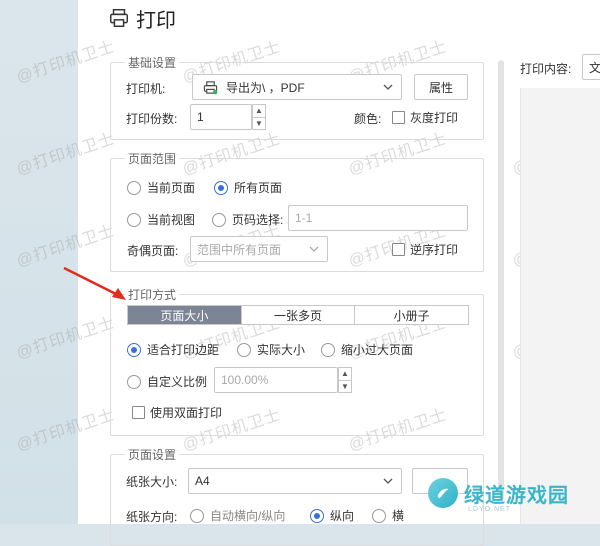 The width and height of the screenshot is (600, 546). I want to click on scale-stepper: ▲ ▼, so click(345, 380).